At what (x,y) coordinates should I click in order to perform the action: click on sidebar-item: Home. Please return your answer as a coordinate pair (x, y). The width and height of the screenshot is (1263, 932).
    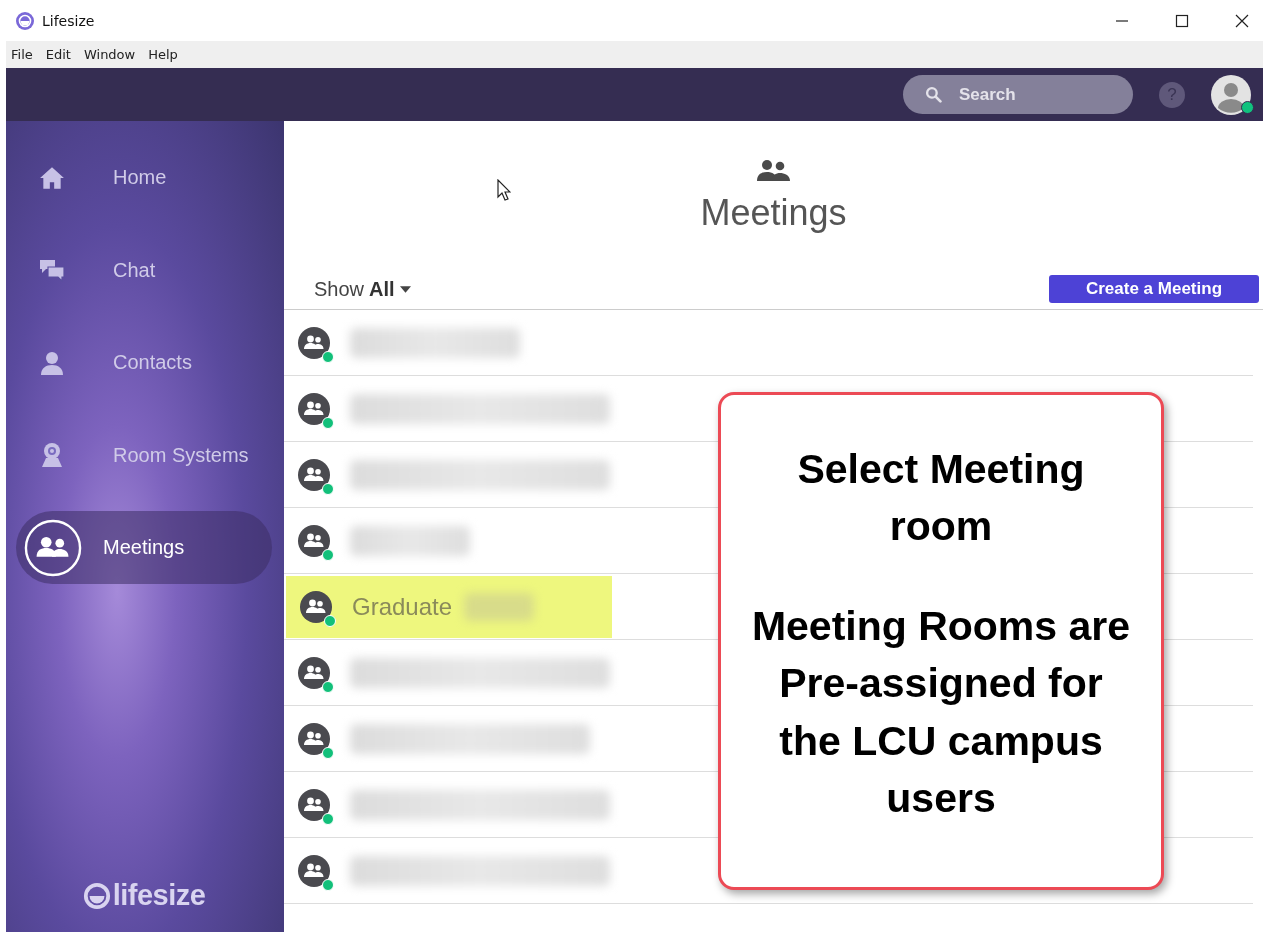
    Looking at the image, I should click on (144, 177).